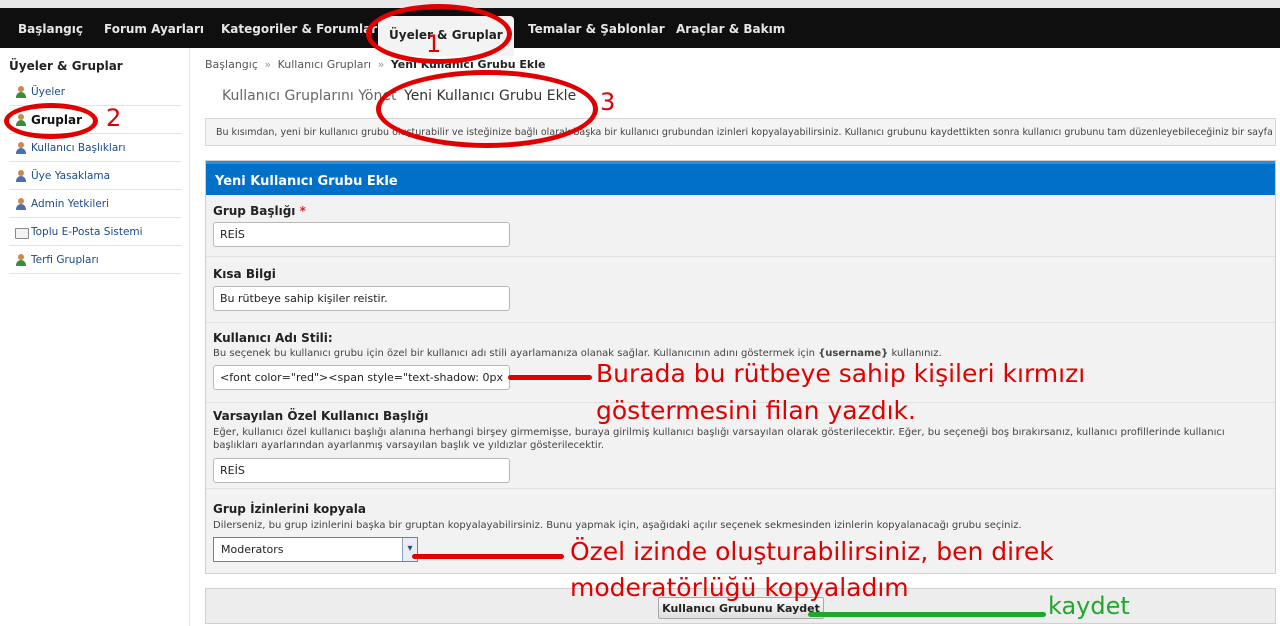 This screenshot has width=1280, height=626. What do you see at coordinates (48, 91) in the screenshot?
I see `sidebar-item-label: Üyeler` at bounding box center [48, 91].